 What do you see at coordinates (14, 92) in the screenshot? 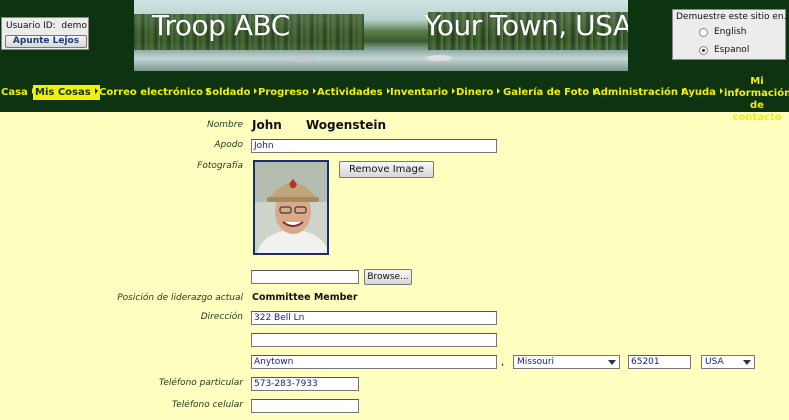
I see `nav-label: Casa` at bounding box center [14, 92].